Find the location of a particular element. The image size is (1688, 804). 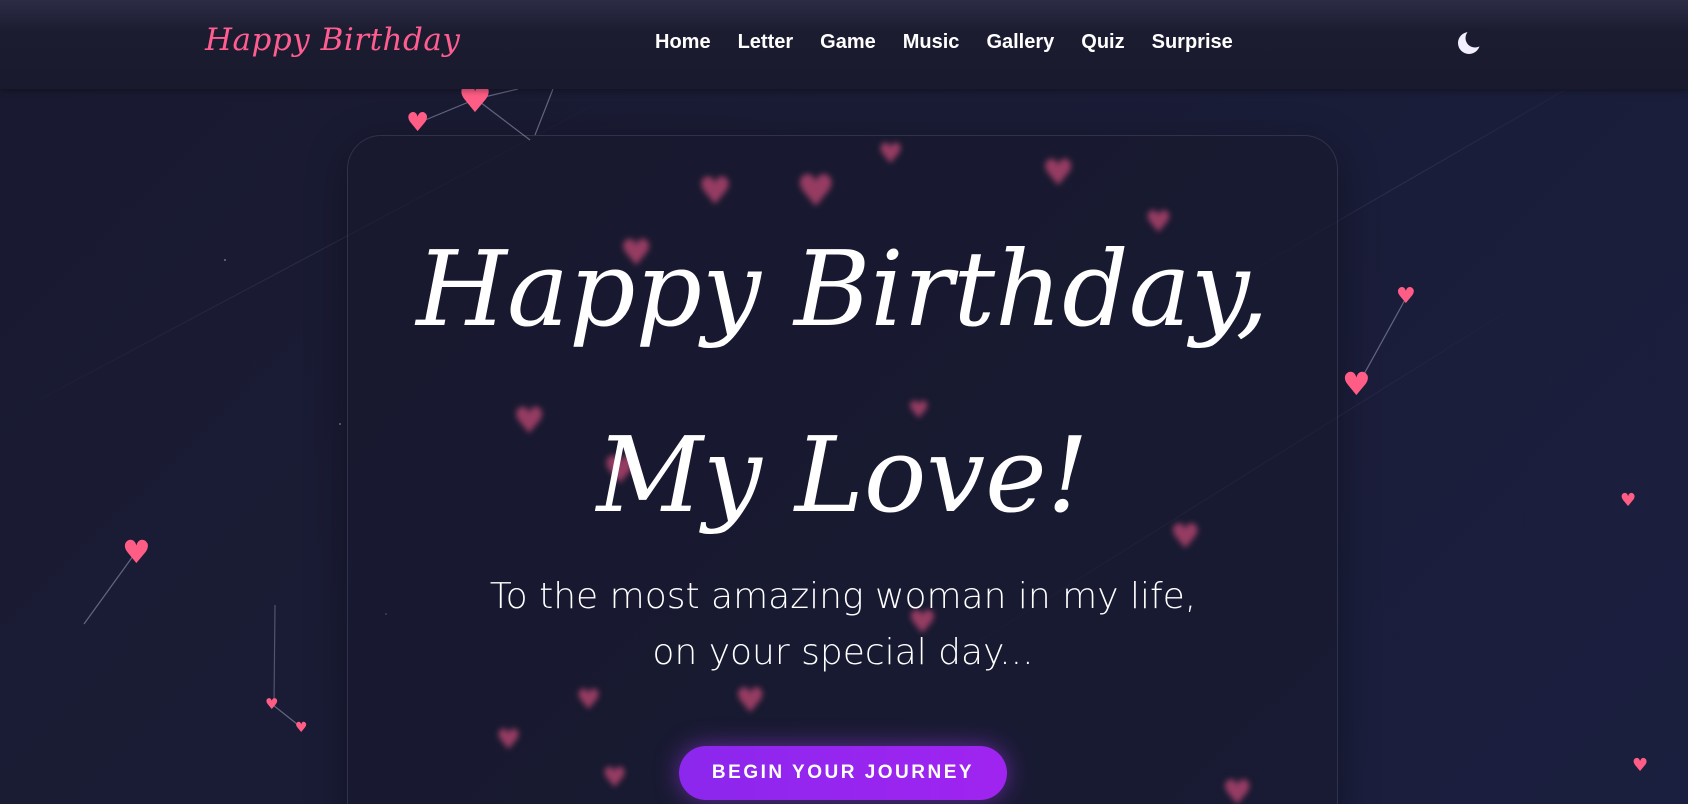

nav-item-letter: Letter is located at coordinates (766, 42).